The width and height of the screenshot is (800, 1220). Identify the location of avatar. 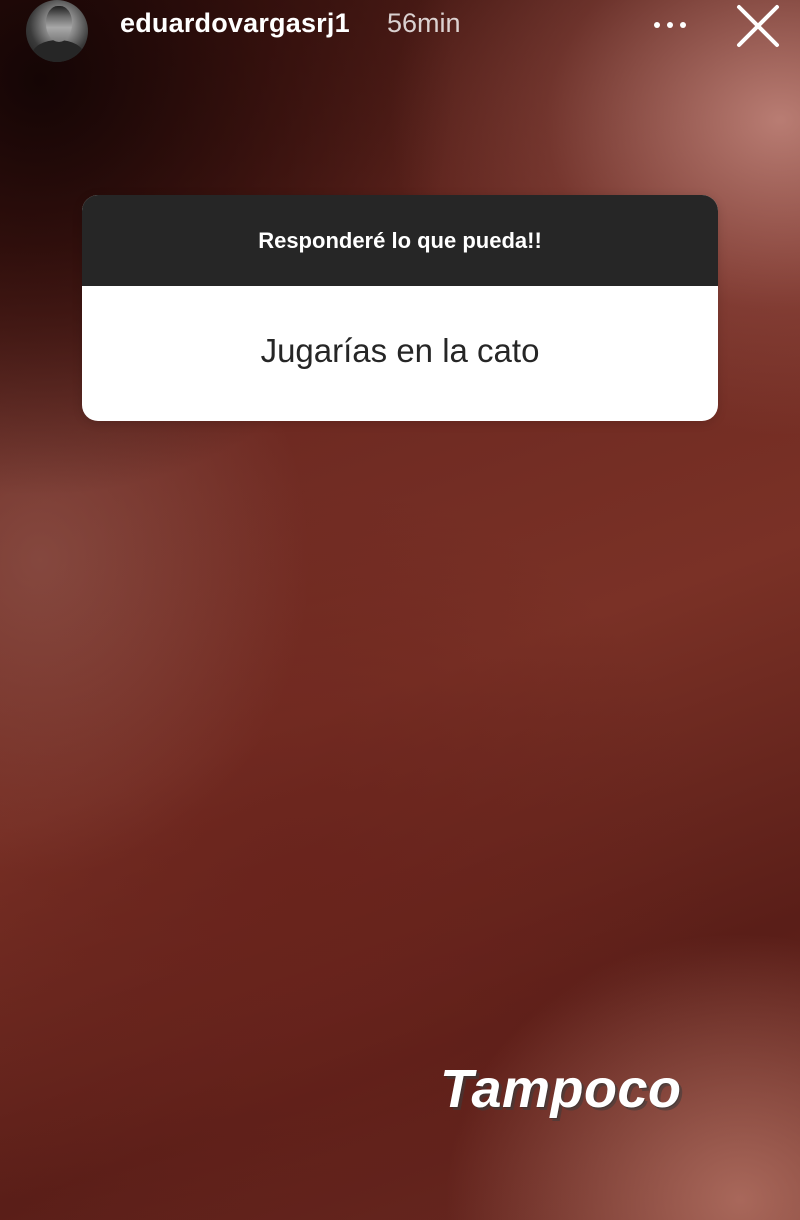
(57, 31).